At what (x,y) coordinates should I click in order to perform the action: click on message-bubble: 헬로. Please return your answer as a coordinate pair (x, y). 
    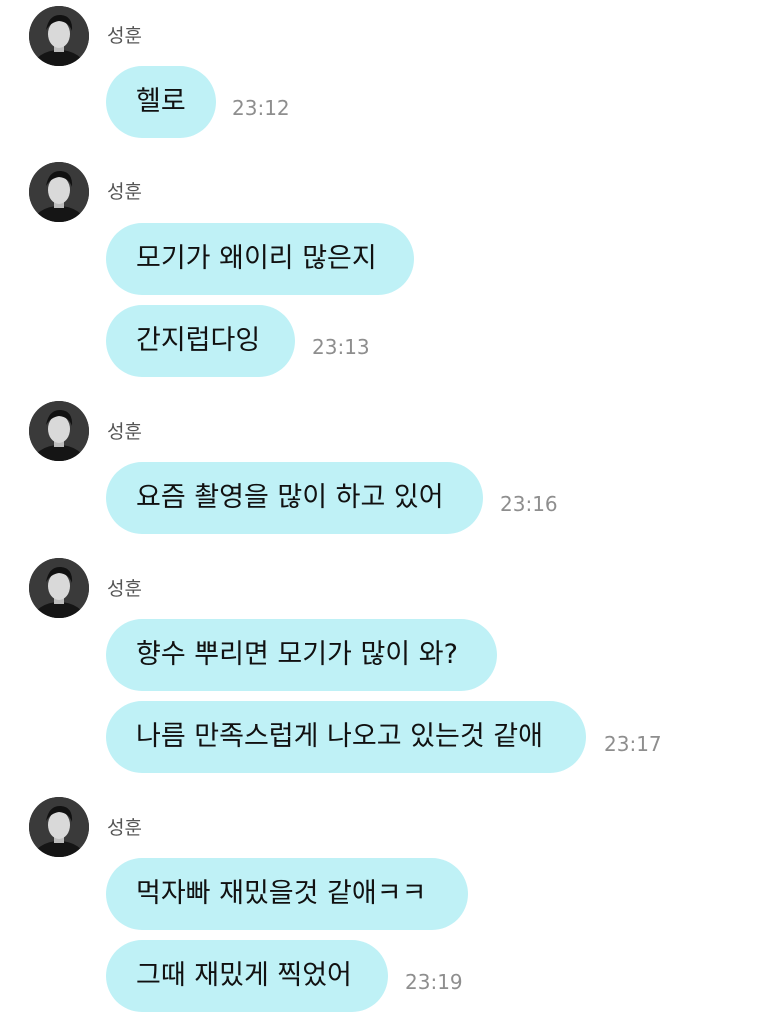
    Looking at the image, I should click on (161, 102).